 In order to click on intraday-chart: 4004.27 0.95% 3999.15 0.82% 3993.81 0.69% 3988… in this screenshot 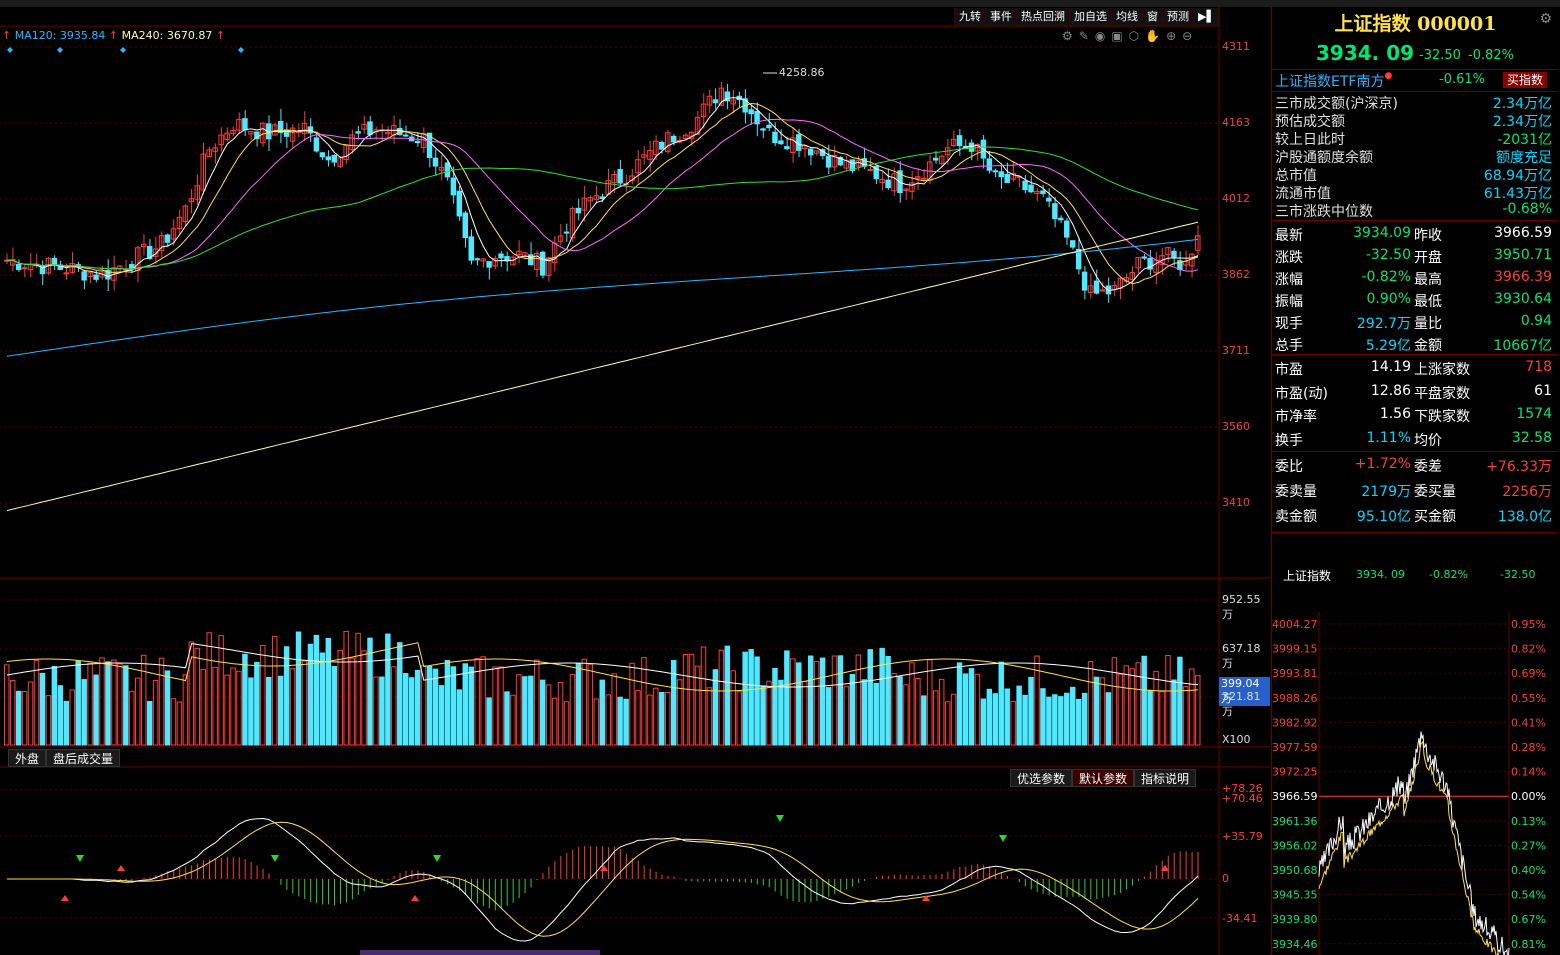, I will do `click(1415, 783)`.